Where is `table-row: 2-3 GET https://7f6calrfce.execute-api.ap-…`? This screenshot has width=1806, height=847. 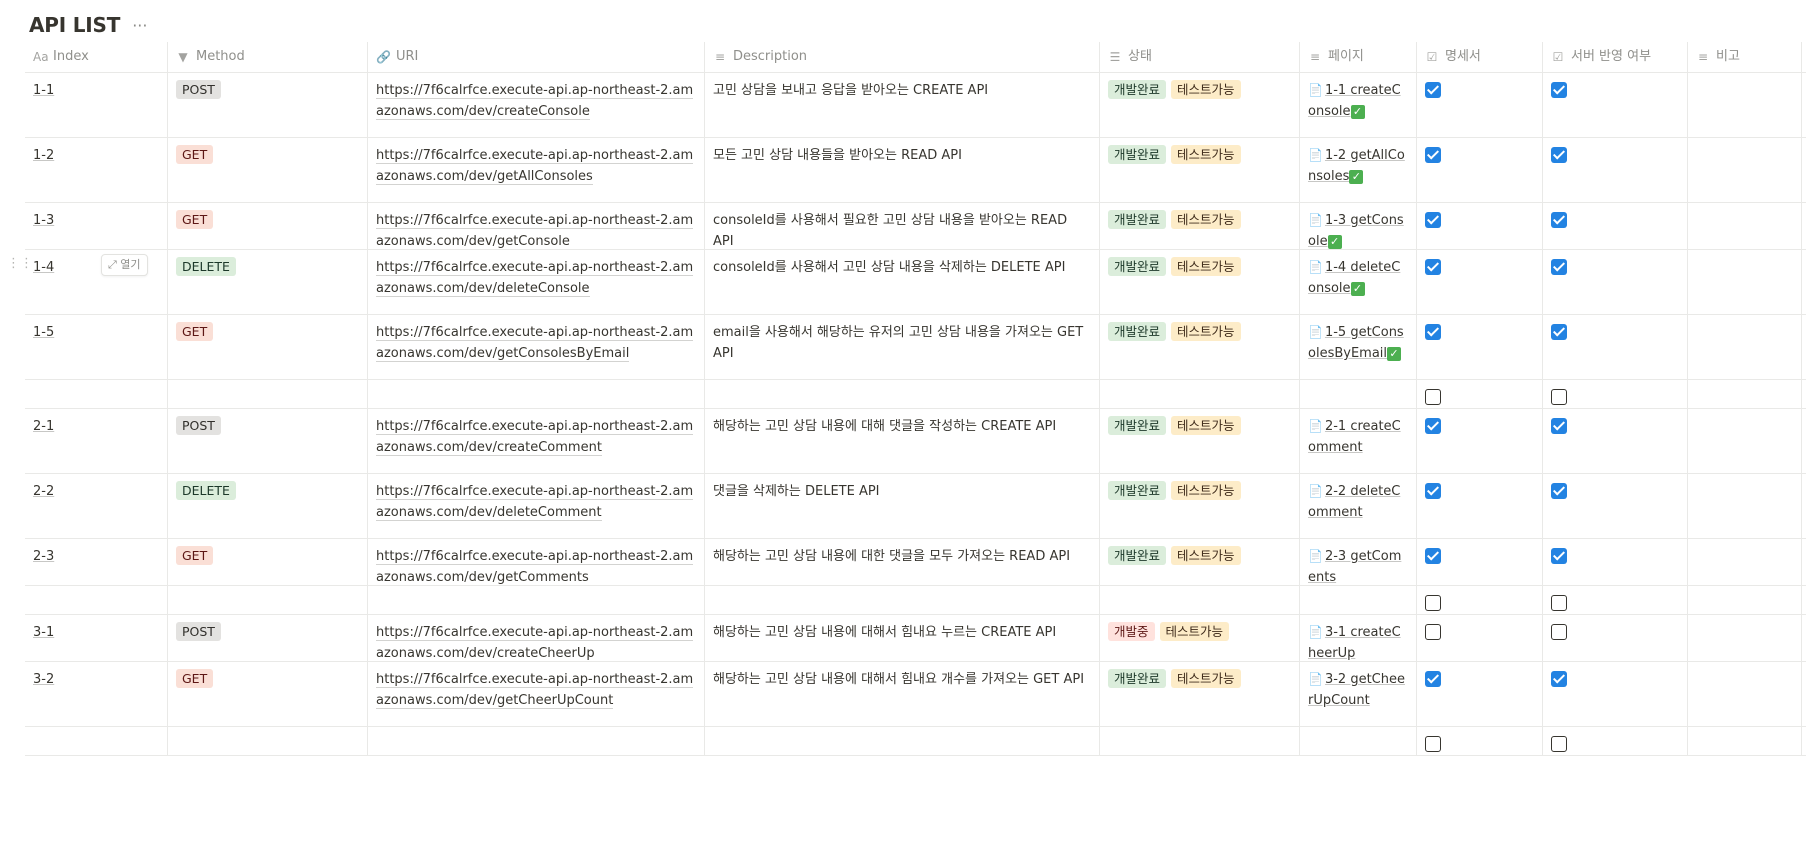
table-row: 2-3 GET https://7f6calrfce.execute-api.ap-… is located at coordinates (915, 562).